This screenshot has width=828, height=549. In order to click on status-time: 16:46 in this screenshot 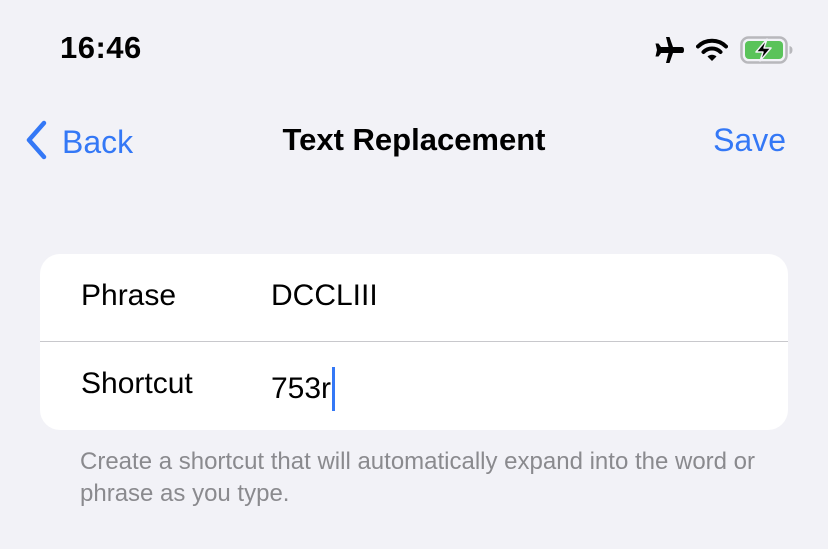, I will do `click(101, 47)`.